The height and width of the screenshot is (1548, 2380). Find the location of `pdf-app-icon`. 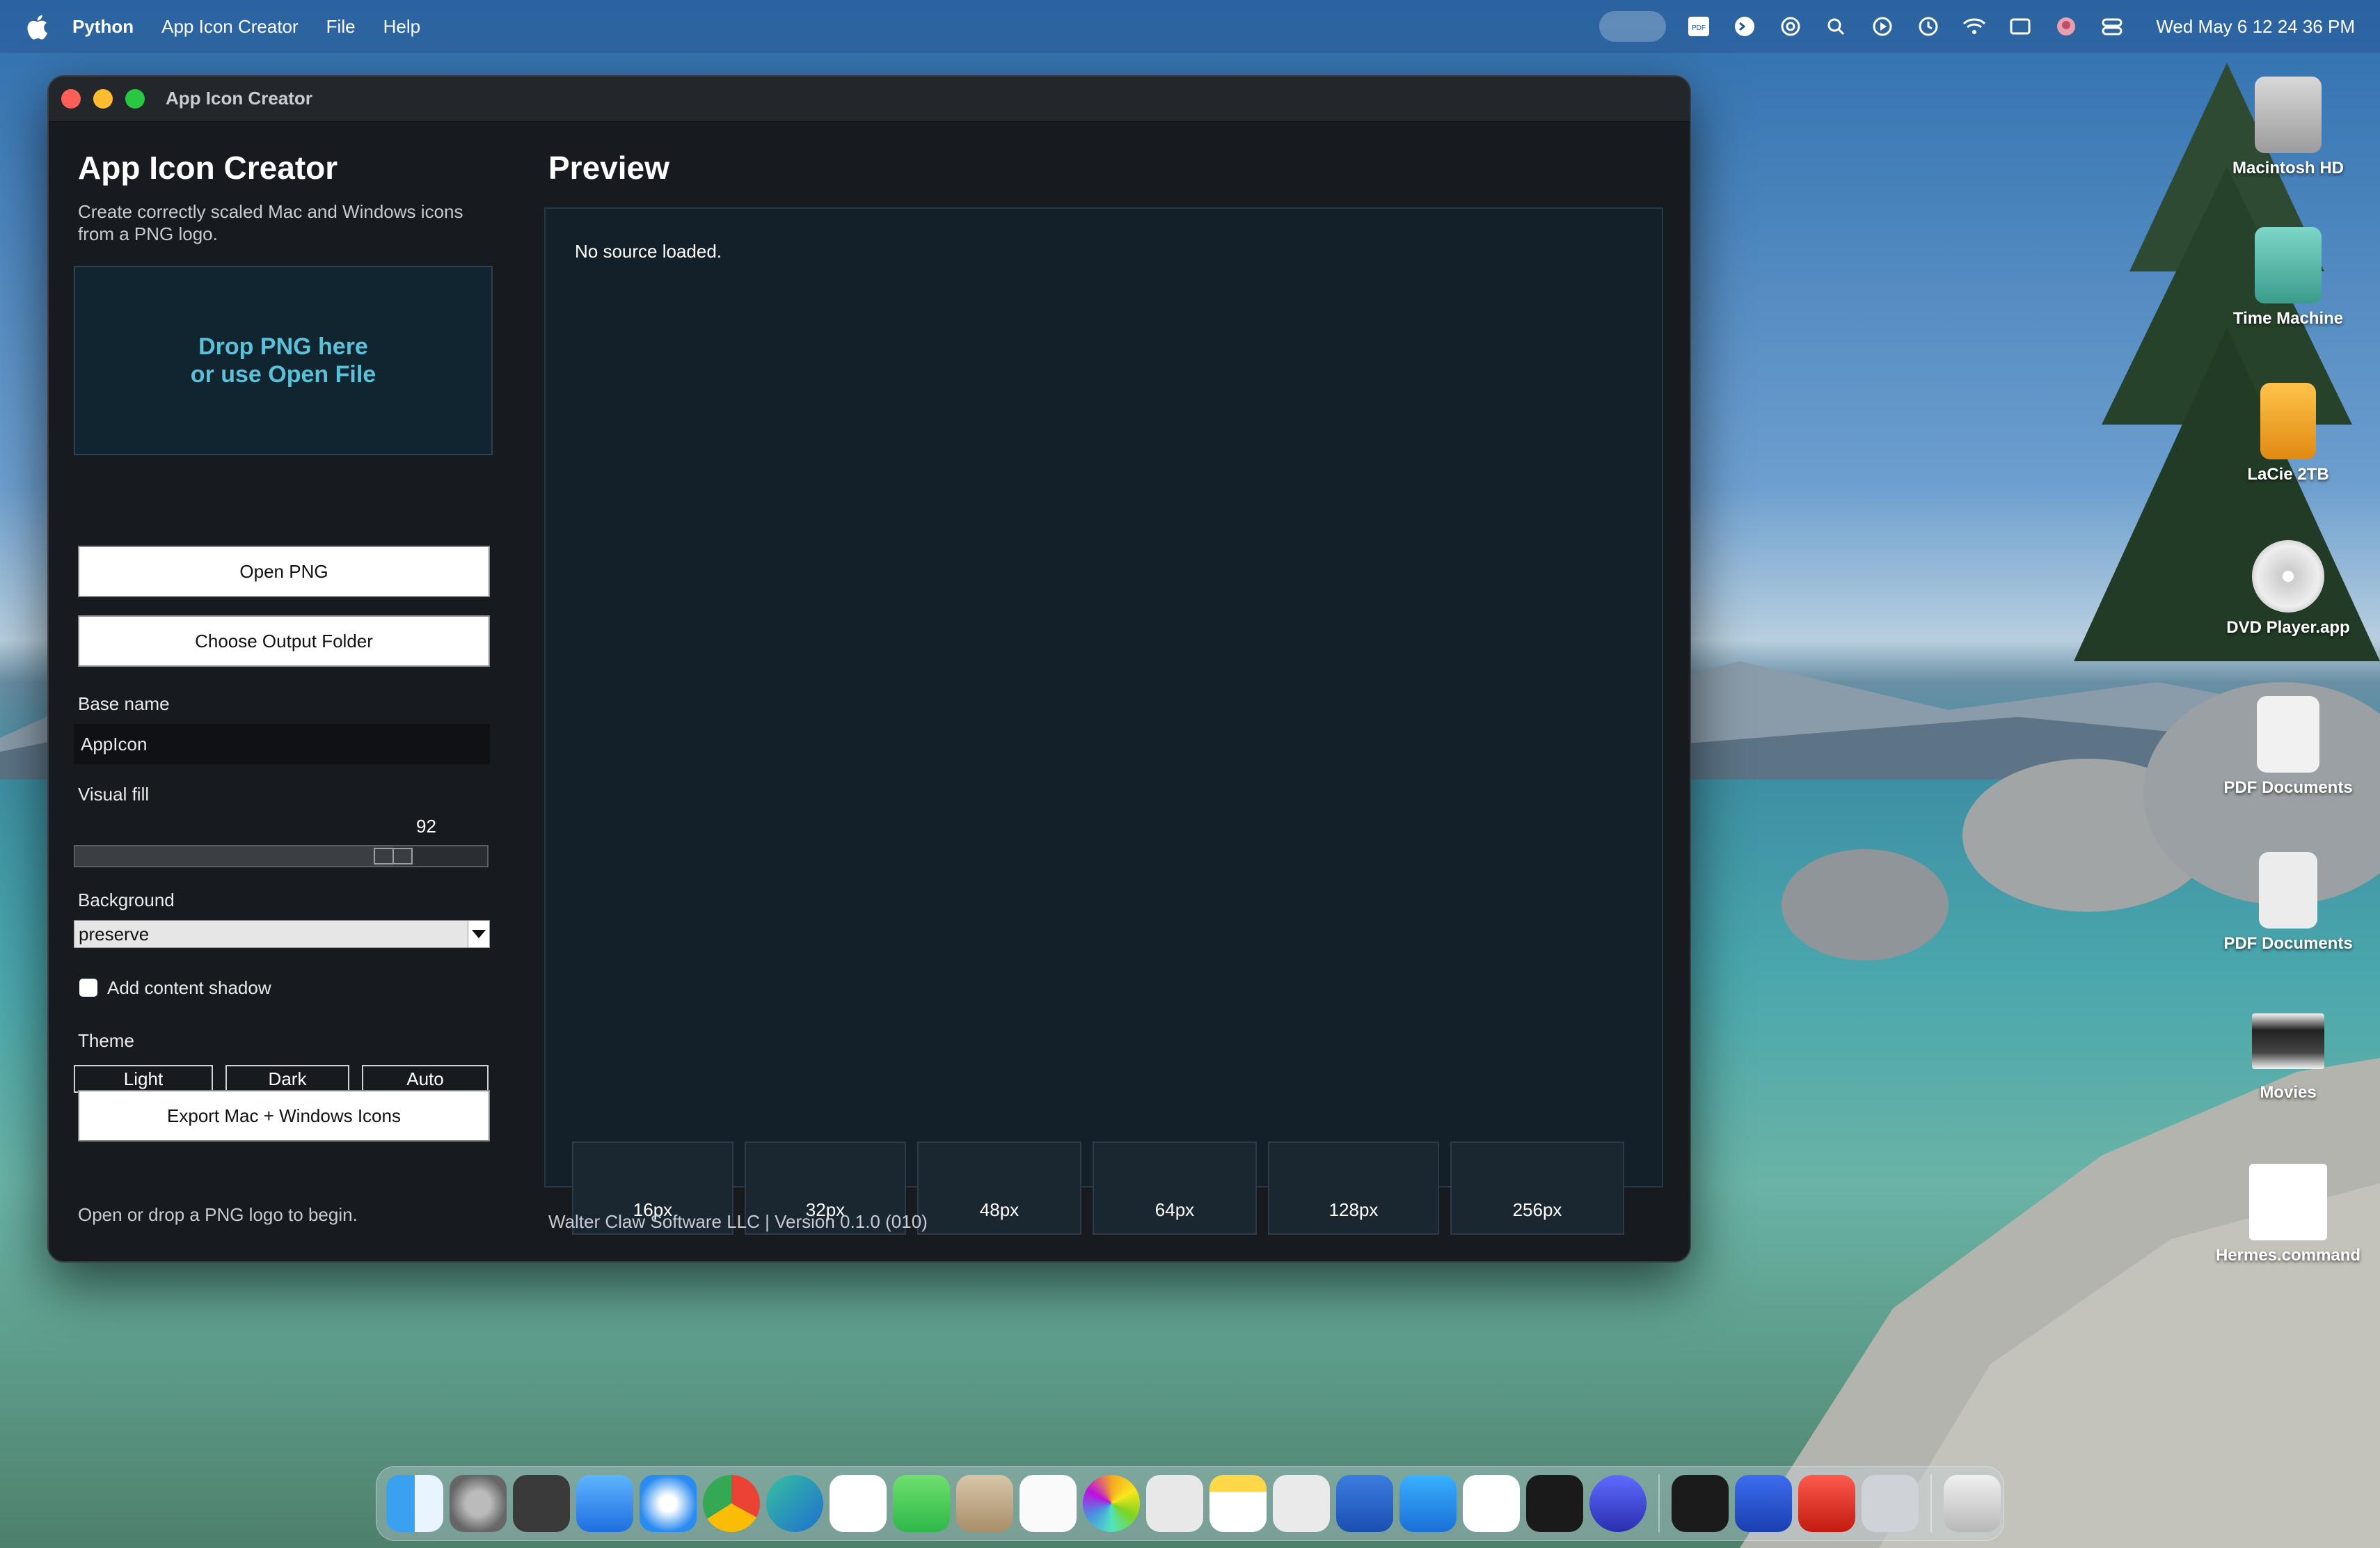

pdf-app-icon is located at coordinates (1826, 1503).